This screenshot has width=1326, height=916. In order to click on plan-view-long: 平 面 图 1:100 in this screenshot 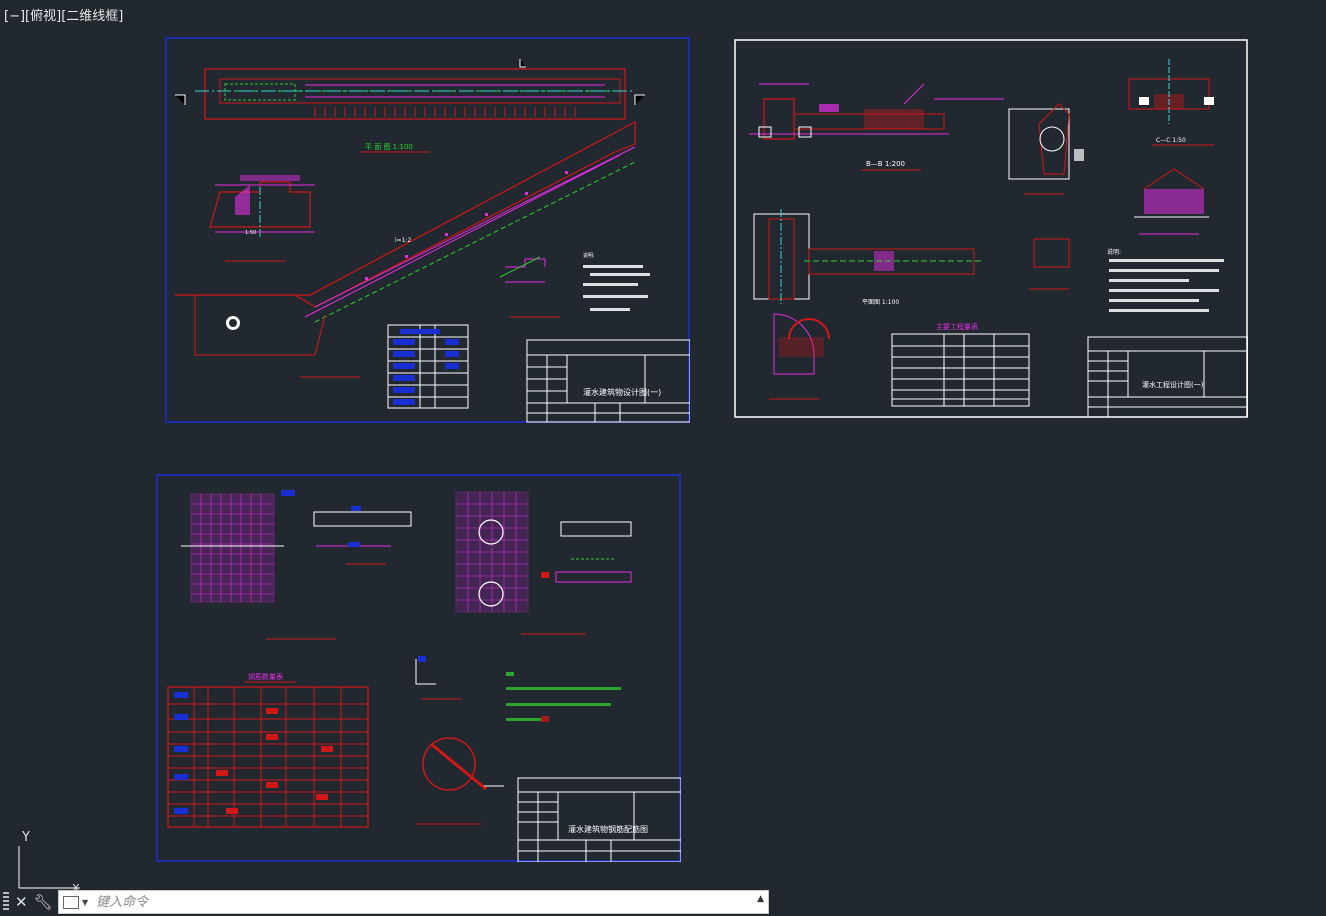, I will do `click(410, 106)`.